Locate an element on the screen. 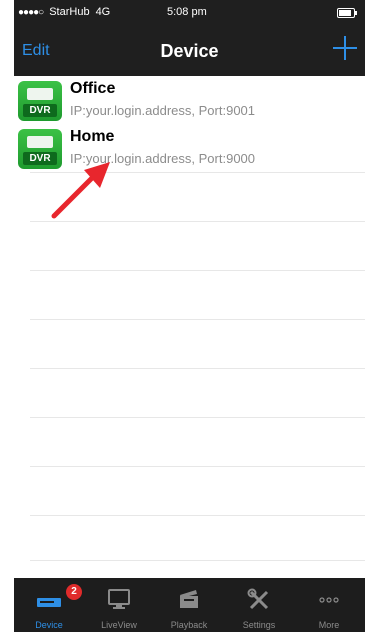  carrier-label: StarHub is located at coordinates (69, 12).